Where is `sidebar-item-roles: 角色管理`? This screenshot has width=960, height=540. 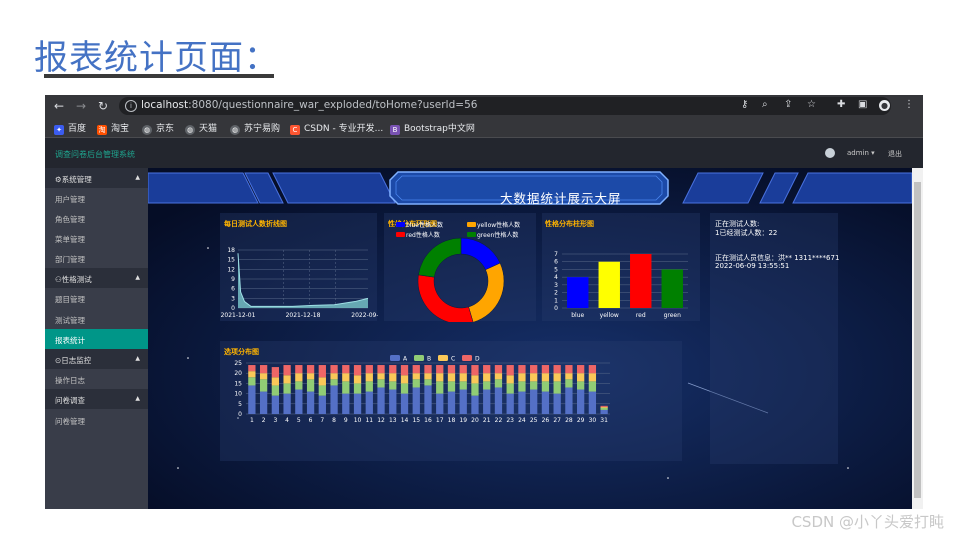 sidebar-item-roles: 角色管理 is located at coordinates (96, 218).